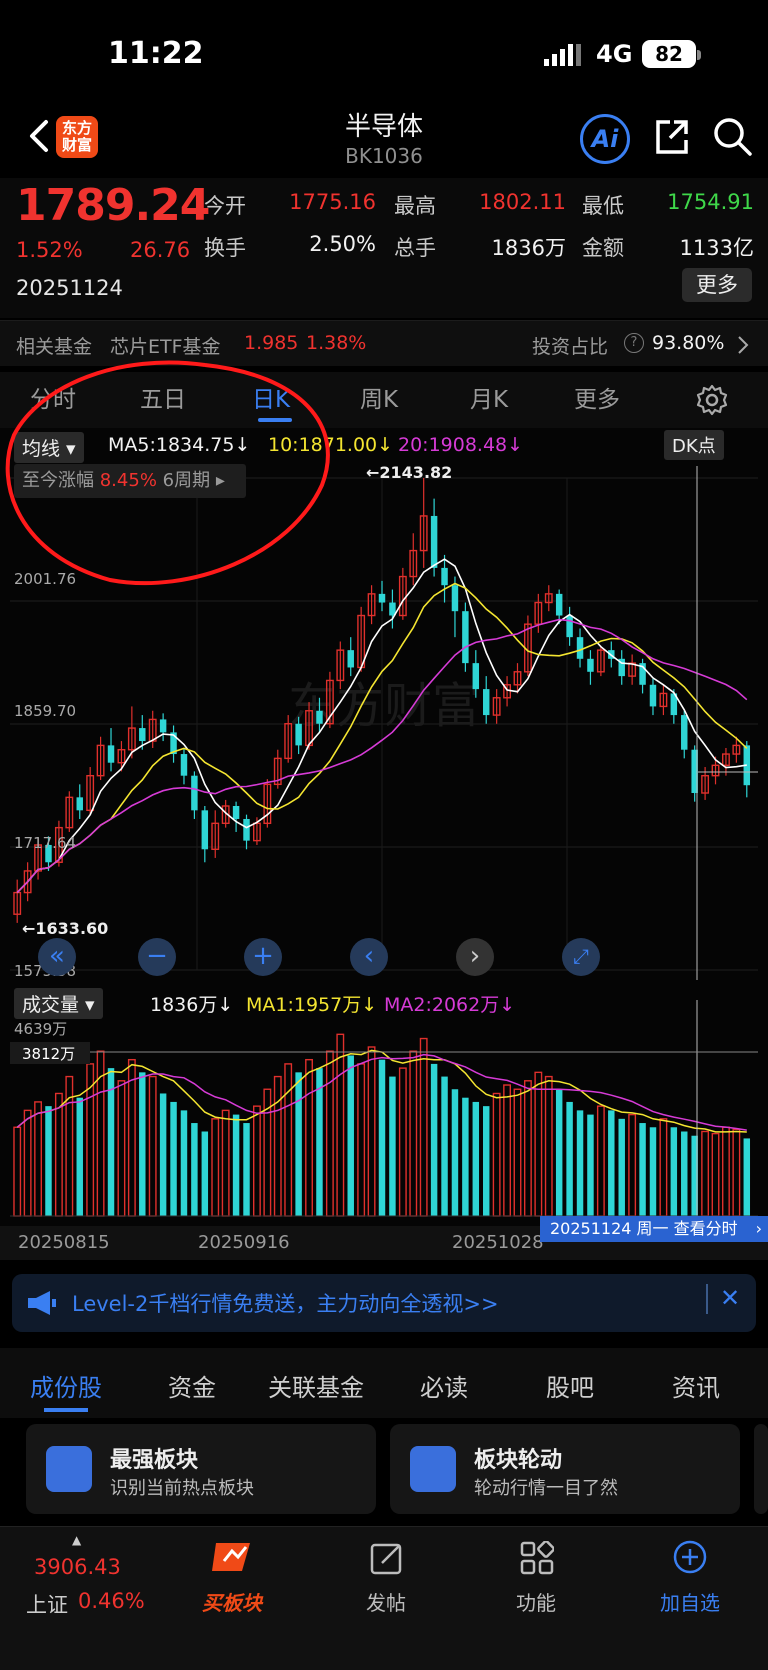 The width and height of the screenshot is (768, 1670). Describe the element at coordinates (225, 248) in the screenshot. I see `turnover-label: 换手` at that location.